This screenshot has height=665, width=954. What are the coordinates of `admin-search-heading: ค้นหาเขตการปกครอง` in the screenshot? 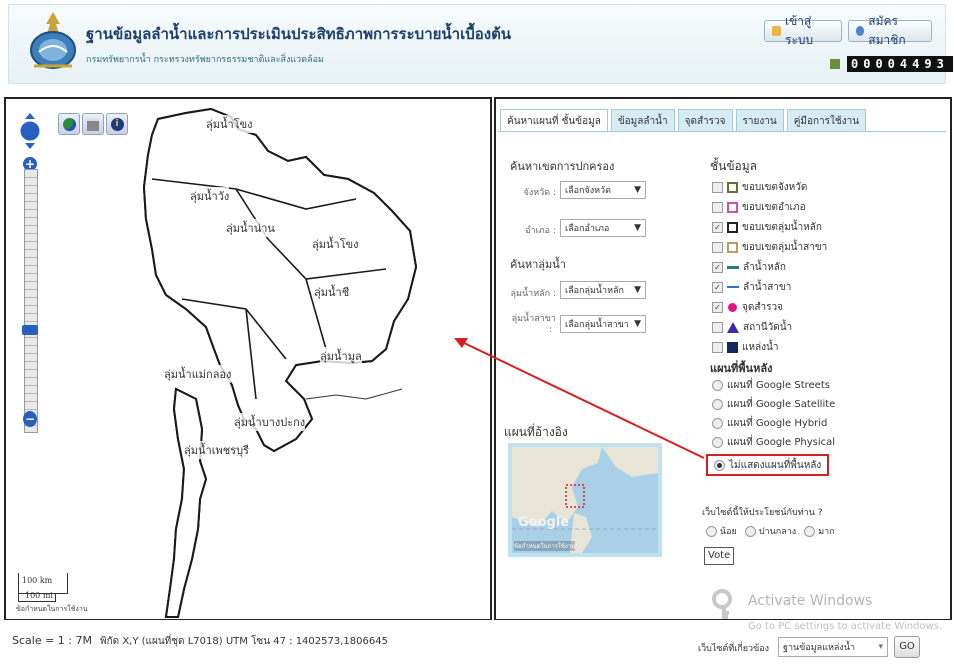 It's located at (562, 166).